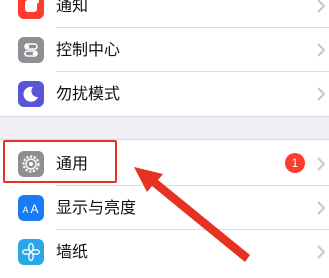 The image size is (329, 278). Describe the element at coordinates (72, 251) in the screenshot. I see `settings-row-label: 墙纸` at that location.